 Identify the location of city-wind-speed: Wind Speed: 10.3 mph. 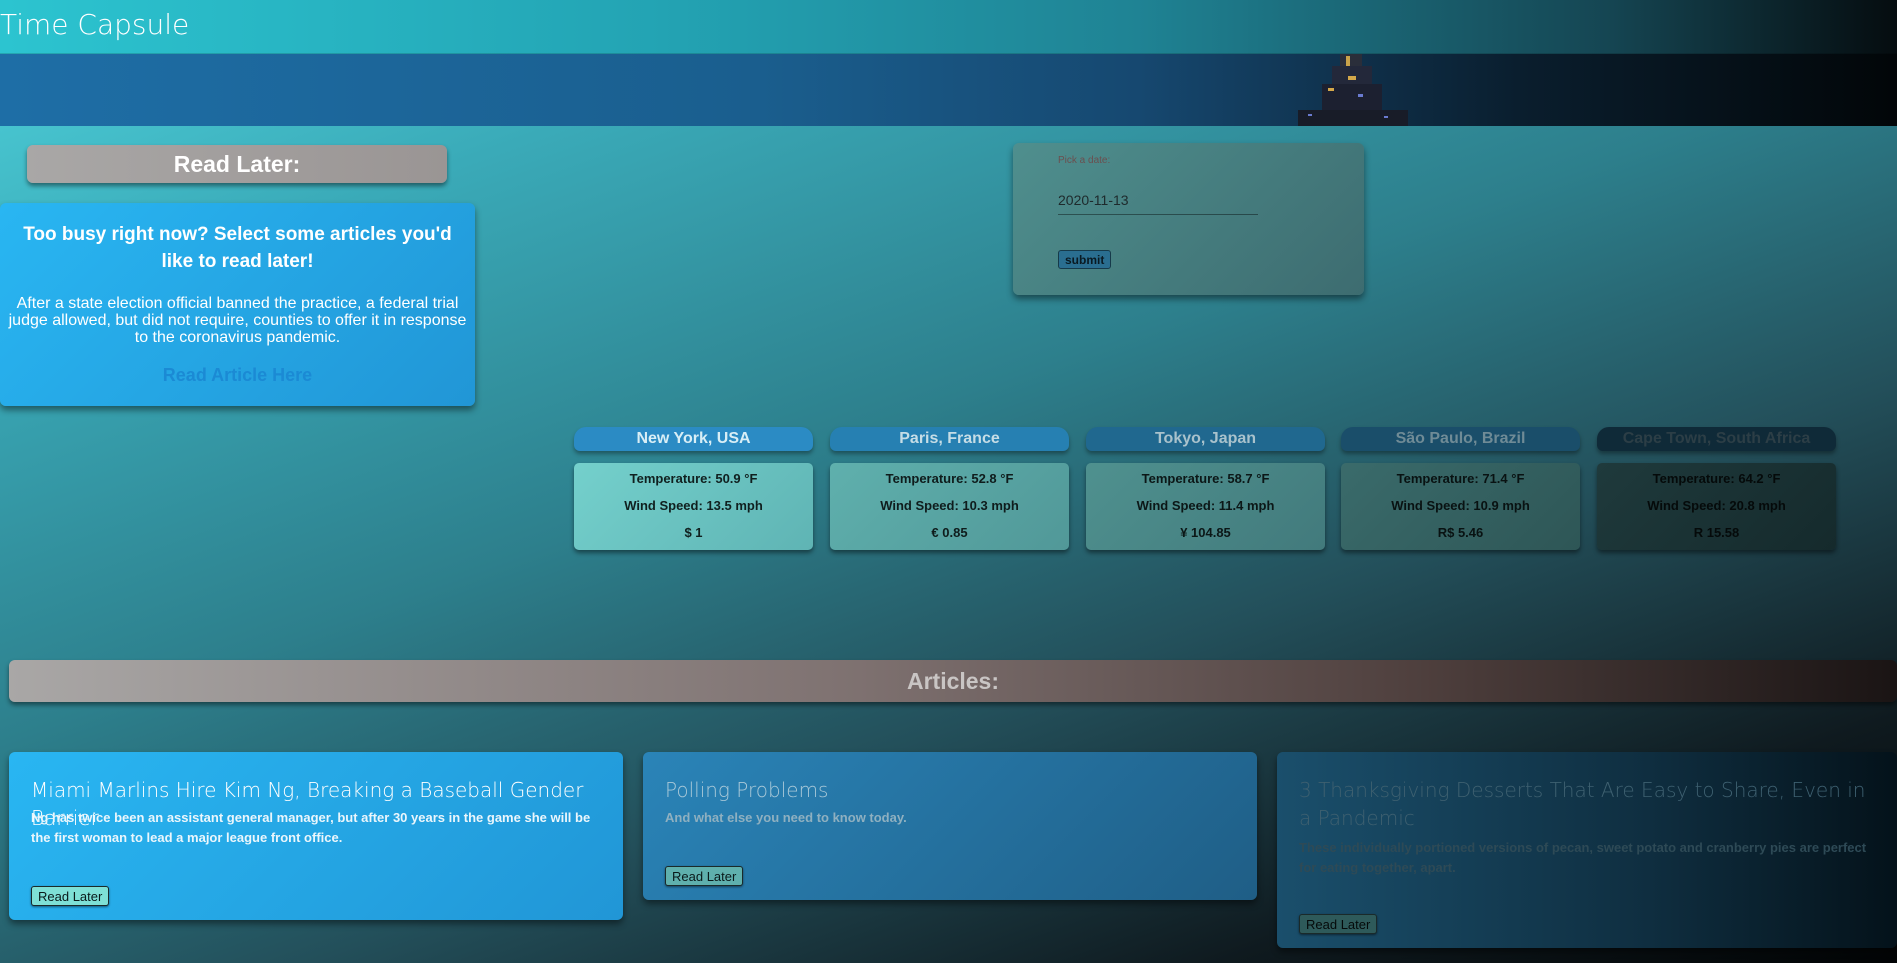
(949, 505).